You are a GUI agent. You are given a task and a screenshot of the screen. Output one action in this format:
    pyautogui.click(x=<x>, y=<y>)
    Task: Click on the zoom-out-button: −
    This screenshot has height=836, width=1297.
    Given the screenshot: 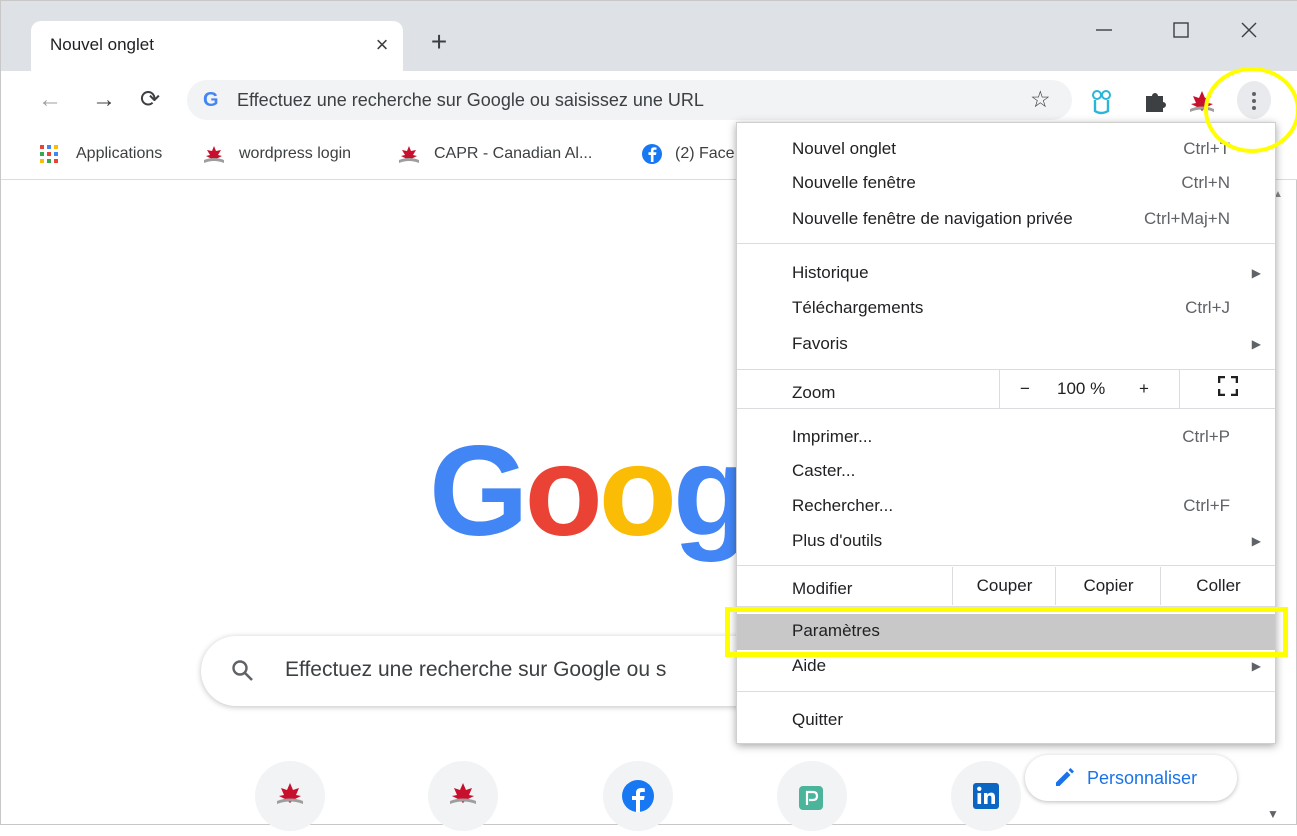 What is the action you would take?
    pyautogui.click(x=1024, y=389)
    